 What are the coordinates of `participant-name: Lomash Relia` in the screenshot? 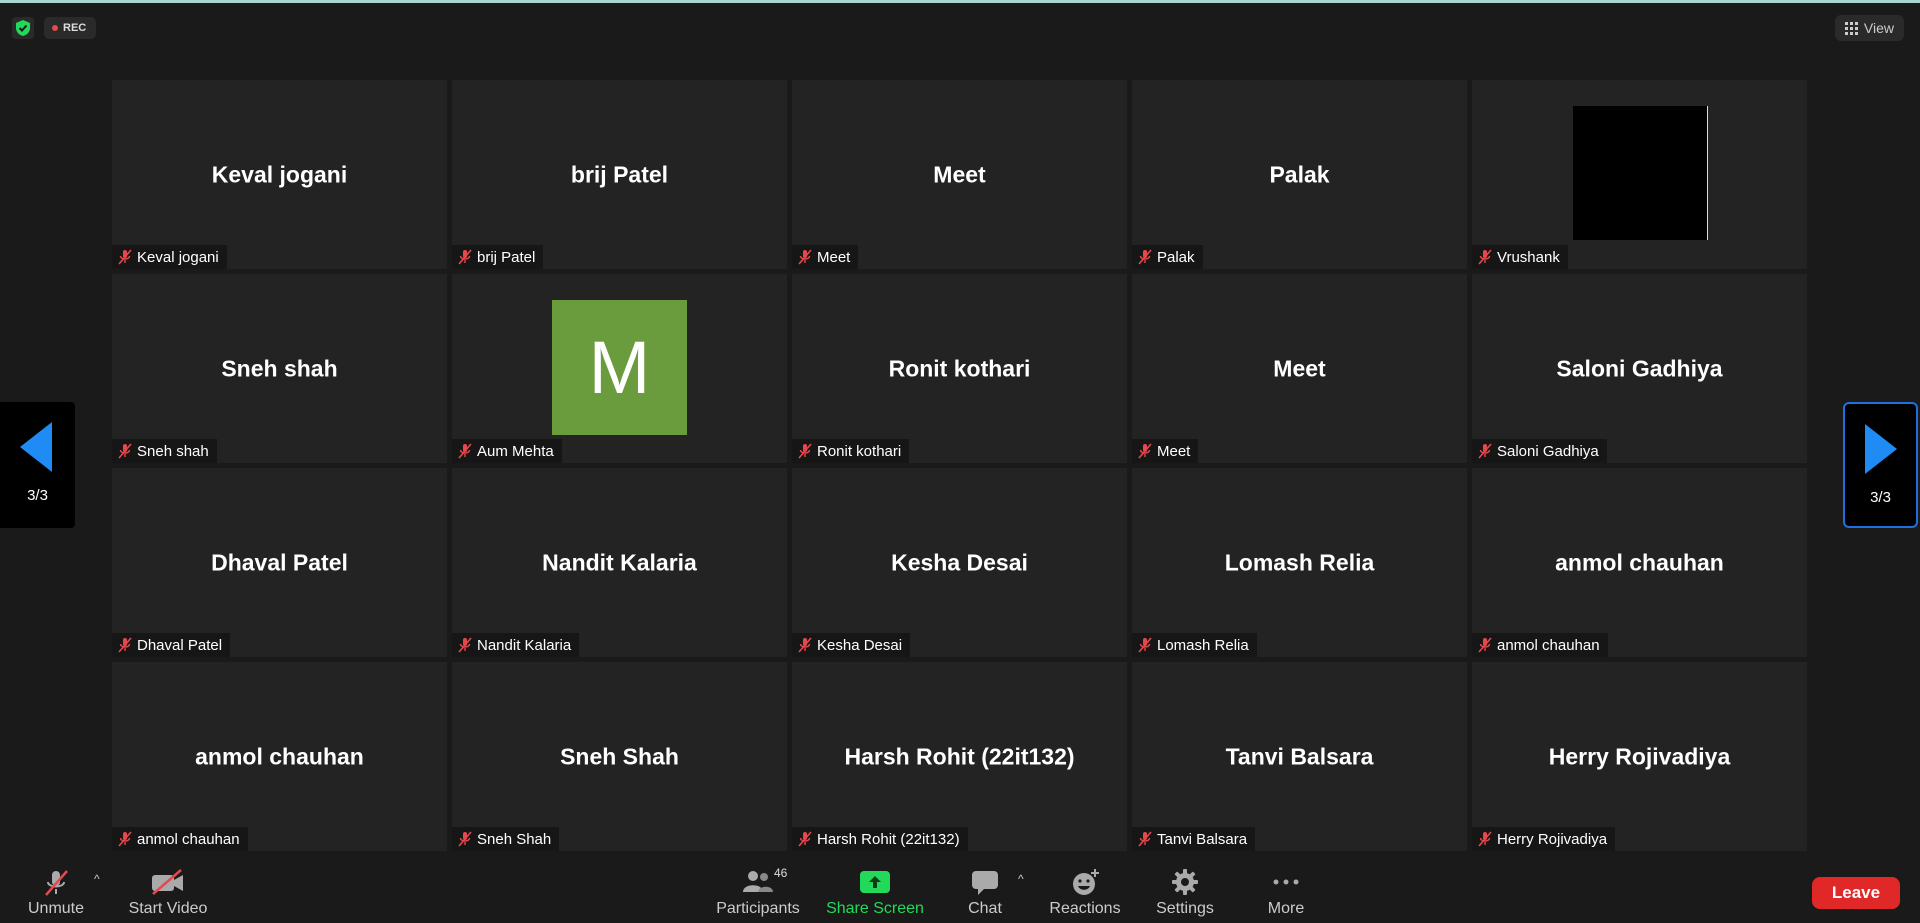 It's located at (1203, 645).